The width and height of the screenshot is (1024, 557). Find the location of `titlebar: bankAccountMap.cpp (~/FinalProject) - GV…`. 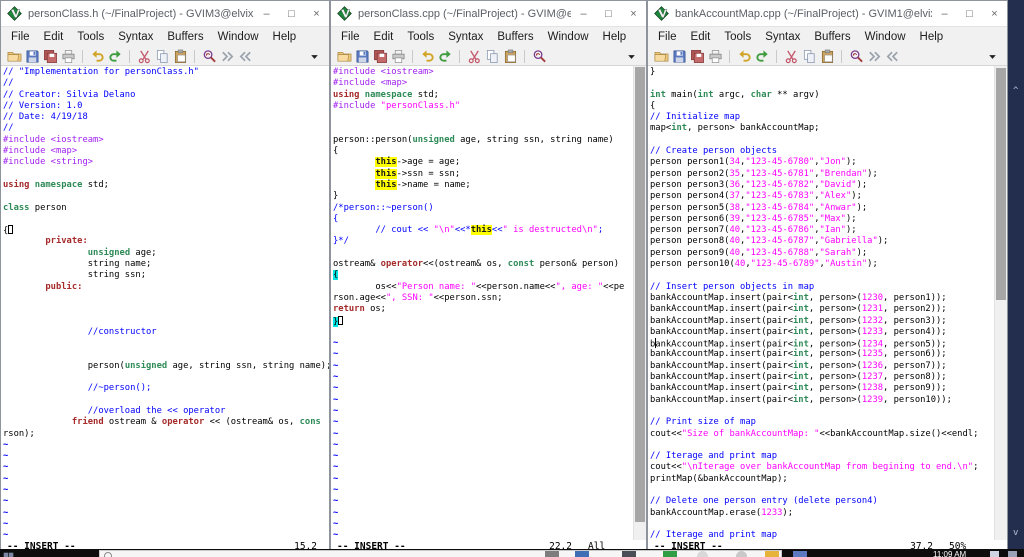

titlebar: bankAccountMap.cpp (~/FinalProject) - GV… is located at coordinates (827, 13).